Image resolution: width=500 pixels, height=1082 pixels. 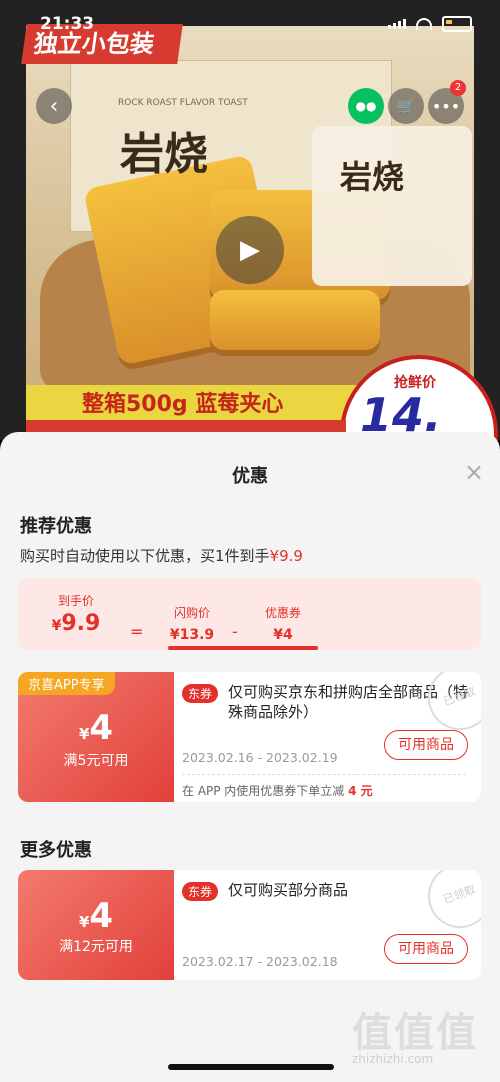 I want to click on product-pack-illustration, so click(x=392, y=206).